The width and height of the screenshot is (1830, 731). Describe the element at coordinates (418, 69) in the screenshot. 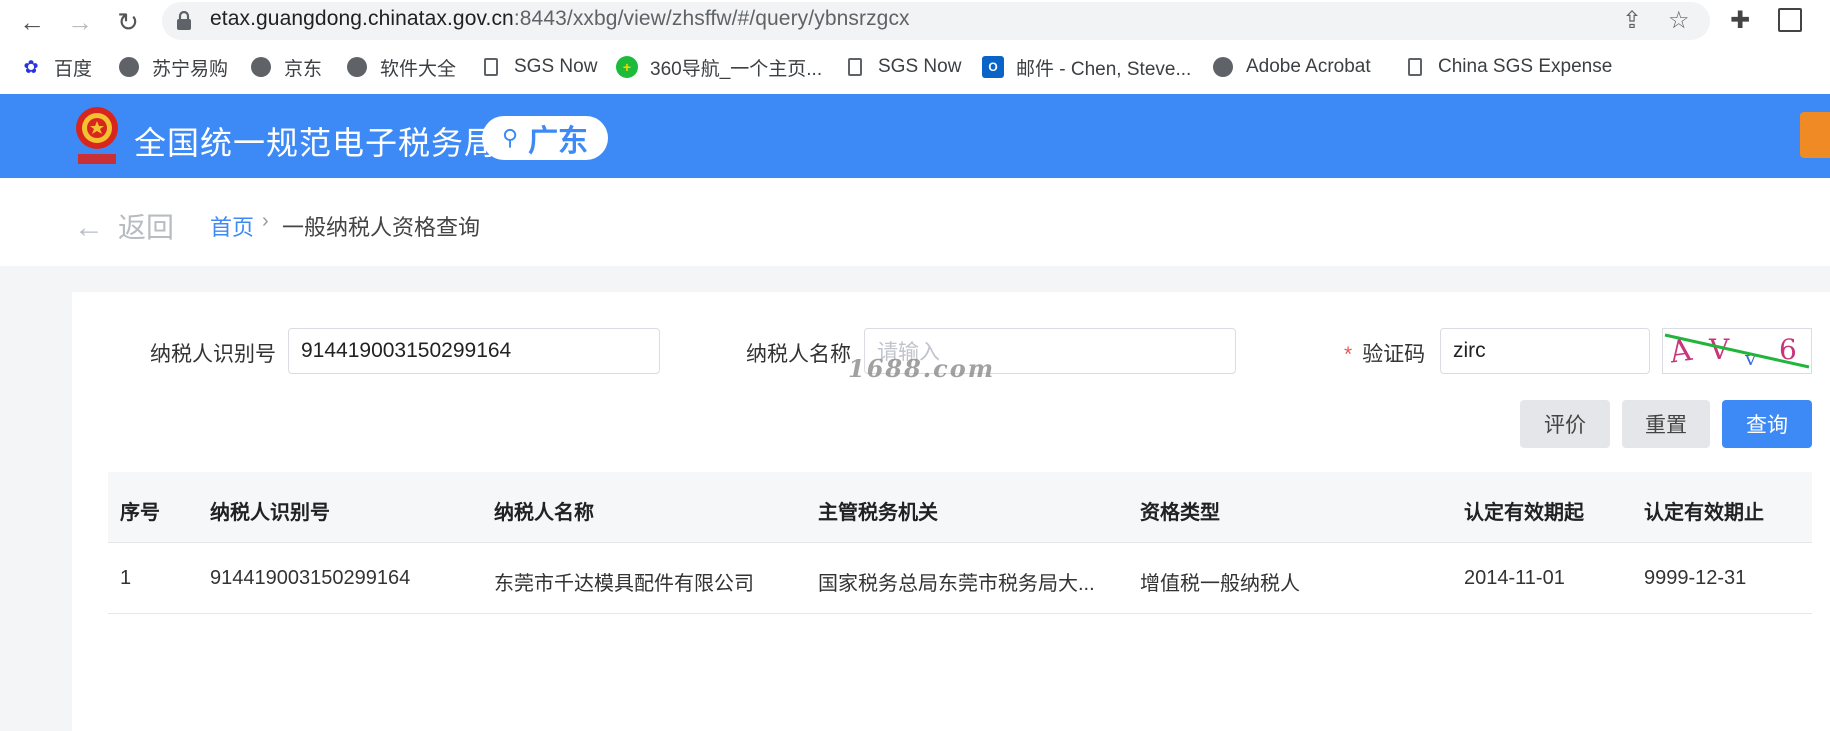

I see `bookmark-label: 软件大全` at that location.